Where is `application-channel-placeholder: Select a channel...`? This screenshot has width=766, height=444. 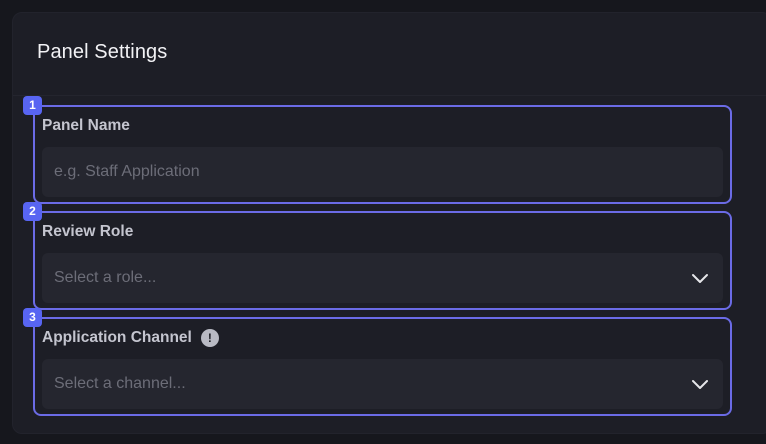 application-channel-placeholder: Select a channel... is located at coordinates (120, 383).